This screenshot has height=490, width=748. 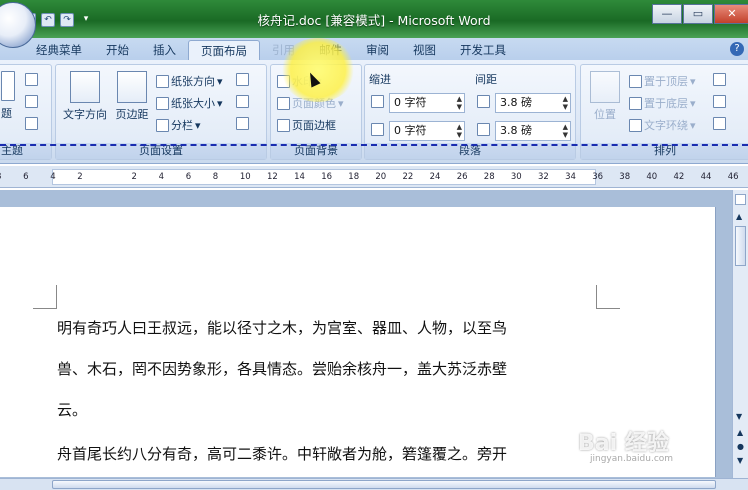 I want to click on page-color-icon, so click(x=283, y=103).